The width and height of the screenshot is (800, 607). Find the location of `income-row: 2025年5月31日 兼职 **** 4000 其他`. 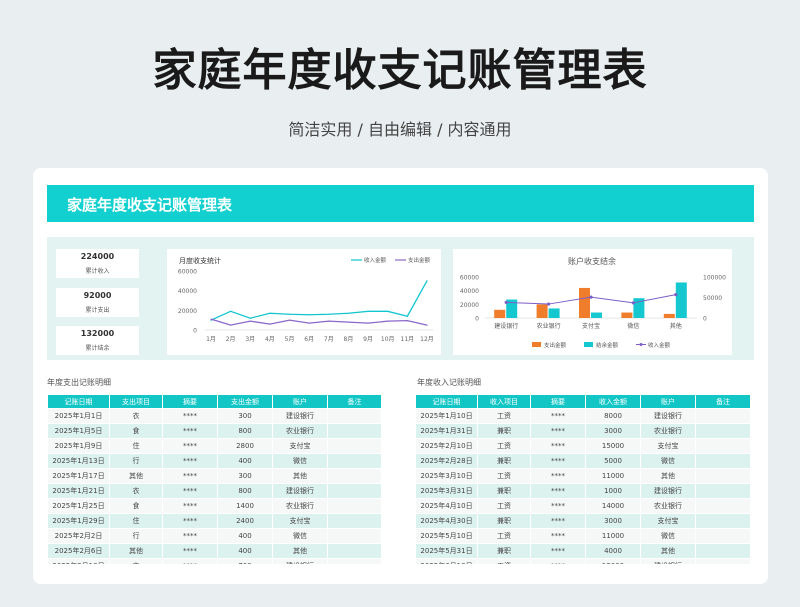

income-row: 2025年5月31日 兼职 **** 4000 其他 is located at coordinates (583, 551).